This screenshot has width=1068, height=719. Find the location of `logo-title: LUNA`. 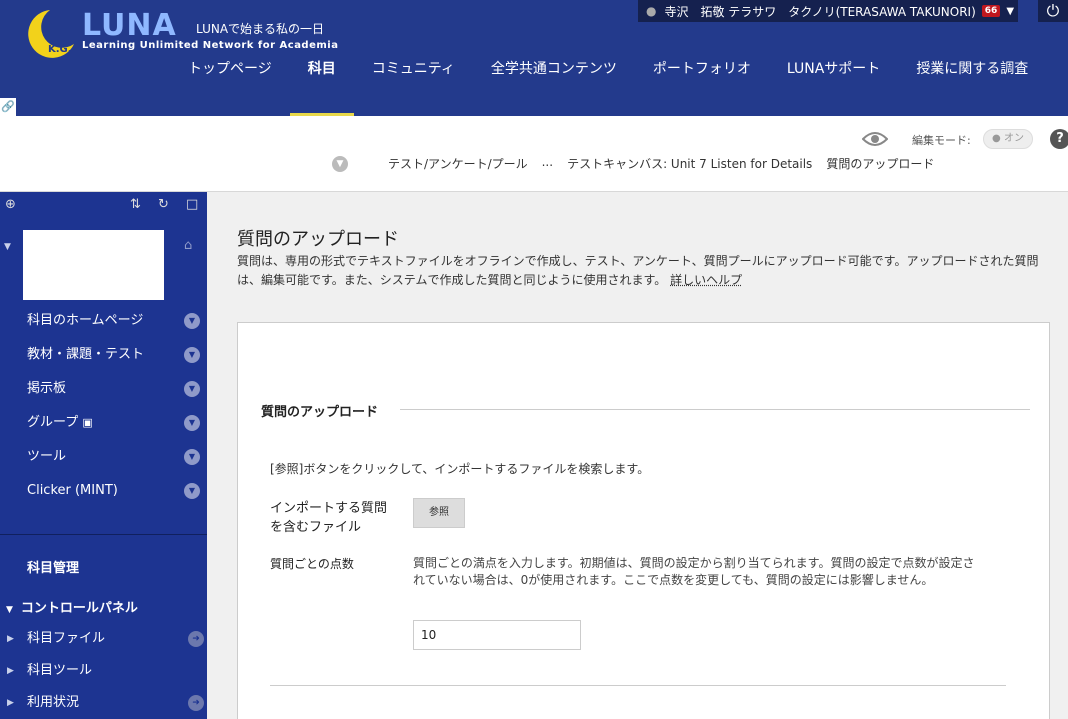

logo-title: LUNA is located at coordinates (129, 25).